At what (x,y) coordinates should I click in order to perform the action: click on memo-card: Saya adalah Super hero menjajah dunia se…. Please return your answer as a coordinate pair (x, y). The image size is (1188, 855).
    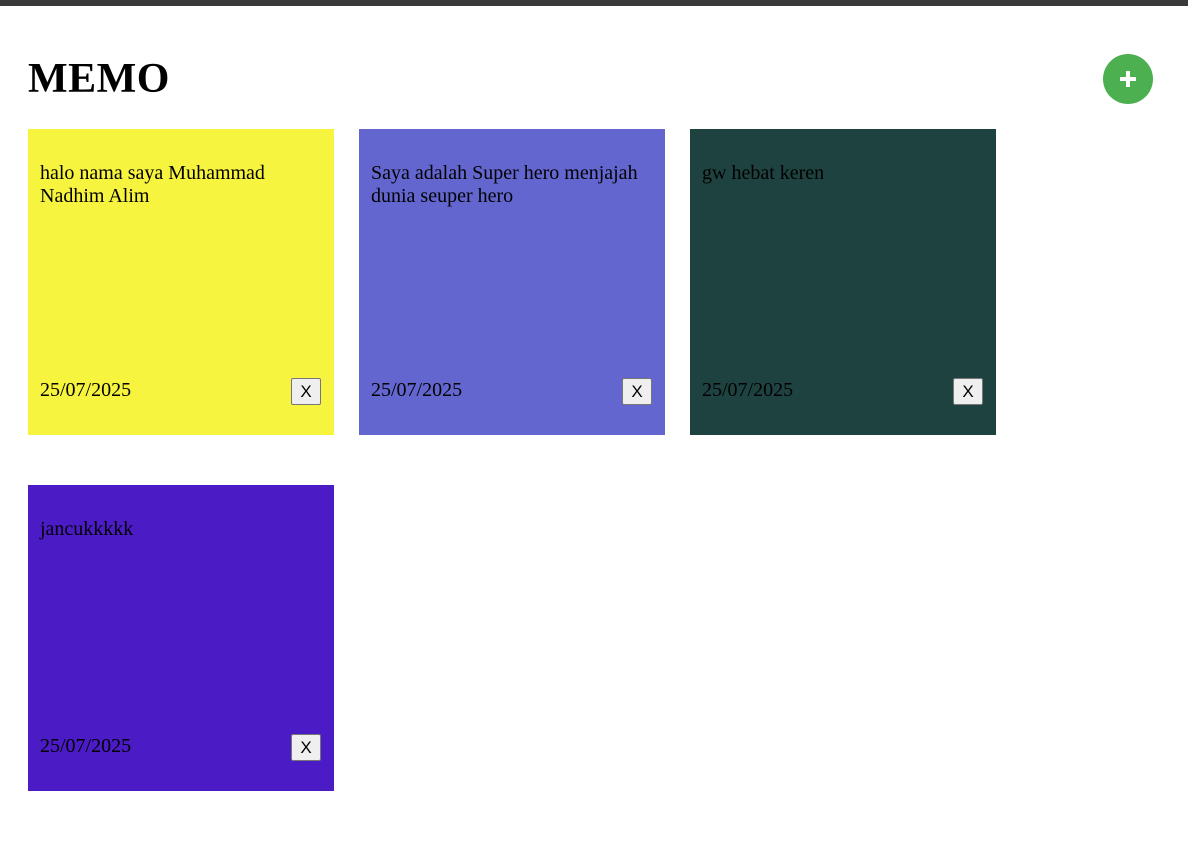
    Looking at the image, I should click on (512, 282).